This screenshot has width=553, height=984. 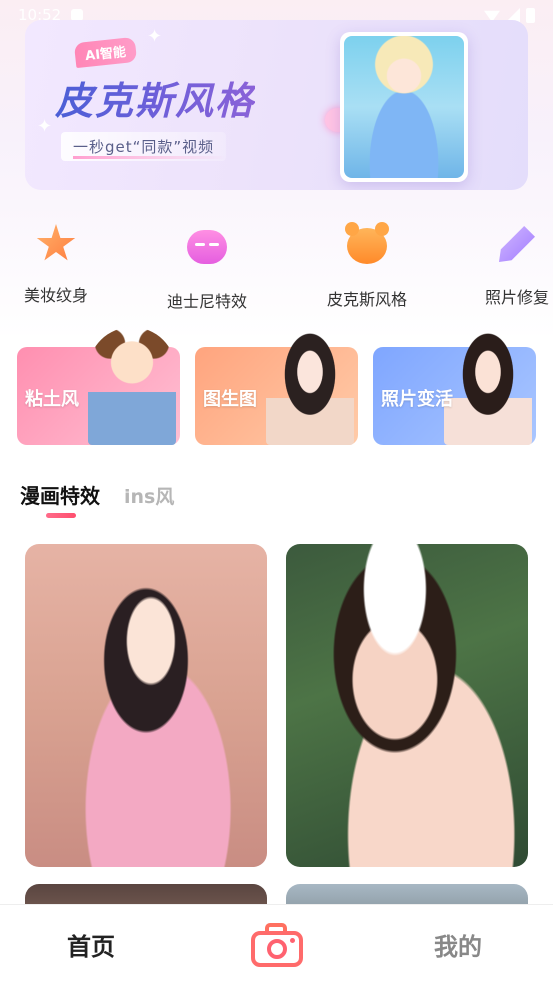 I want to click on category-label: 皮克斯风格, so click(x=366, y=299).